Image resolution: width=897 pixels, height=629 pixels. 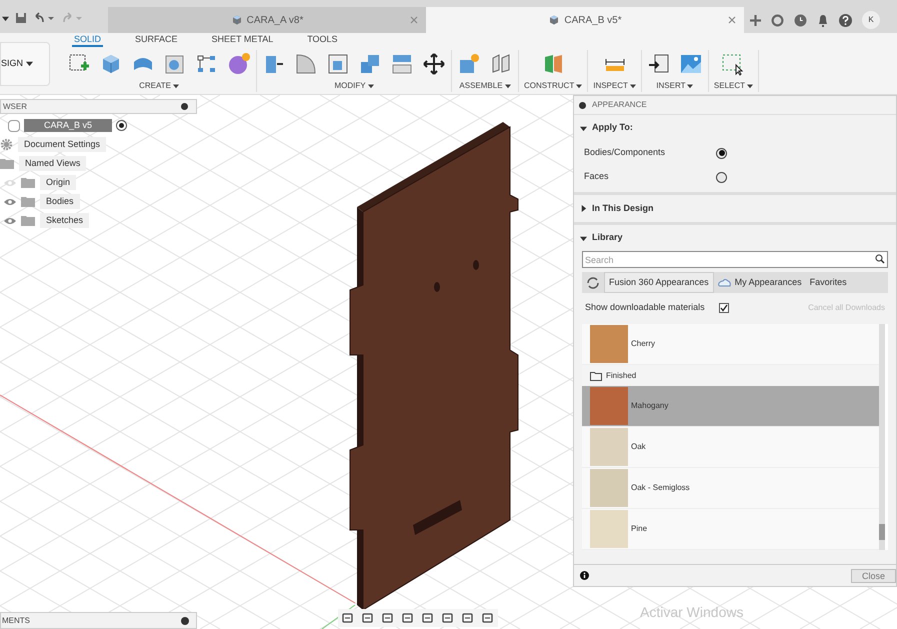 What do you see at coordinates (65, 220) in the screenshot?
I see `tree-item: Sketches` at bounding box center [65, 220].